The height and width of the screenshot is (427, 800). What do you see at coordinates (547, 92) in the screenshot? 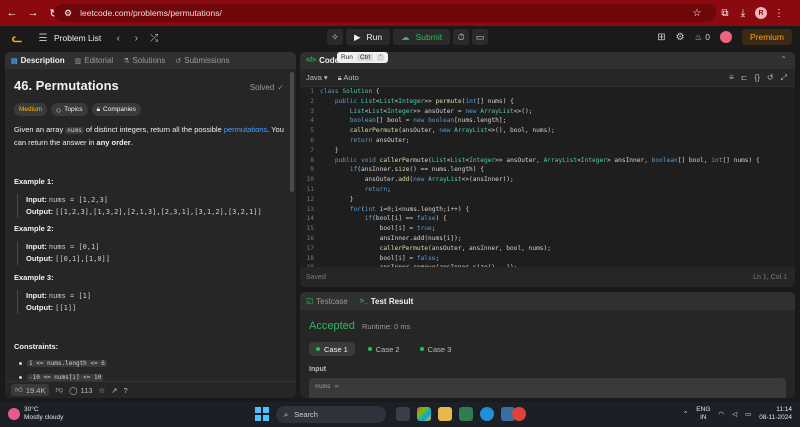
I see `code-line: 1 class Solution {` at bounding box center [547, 92].